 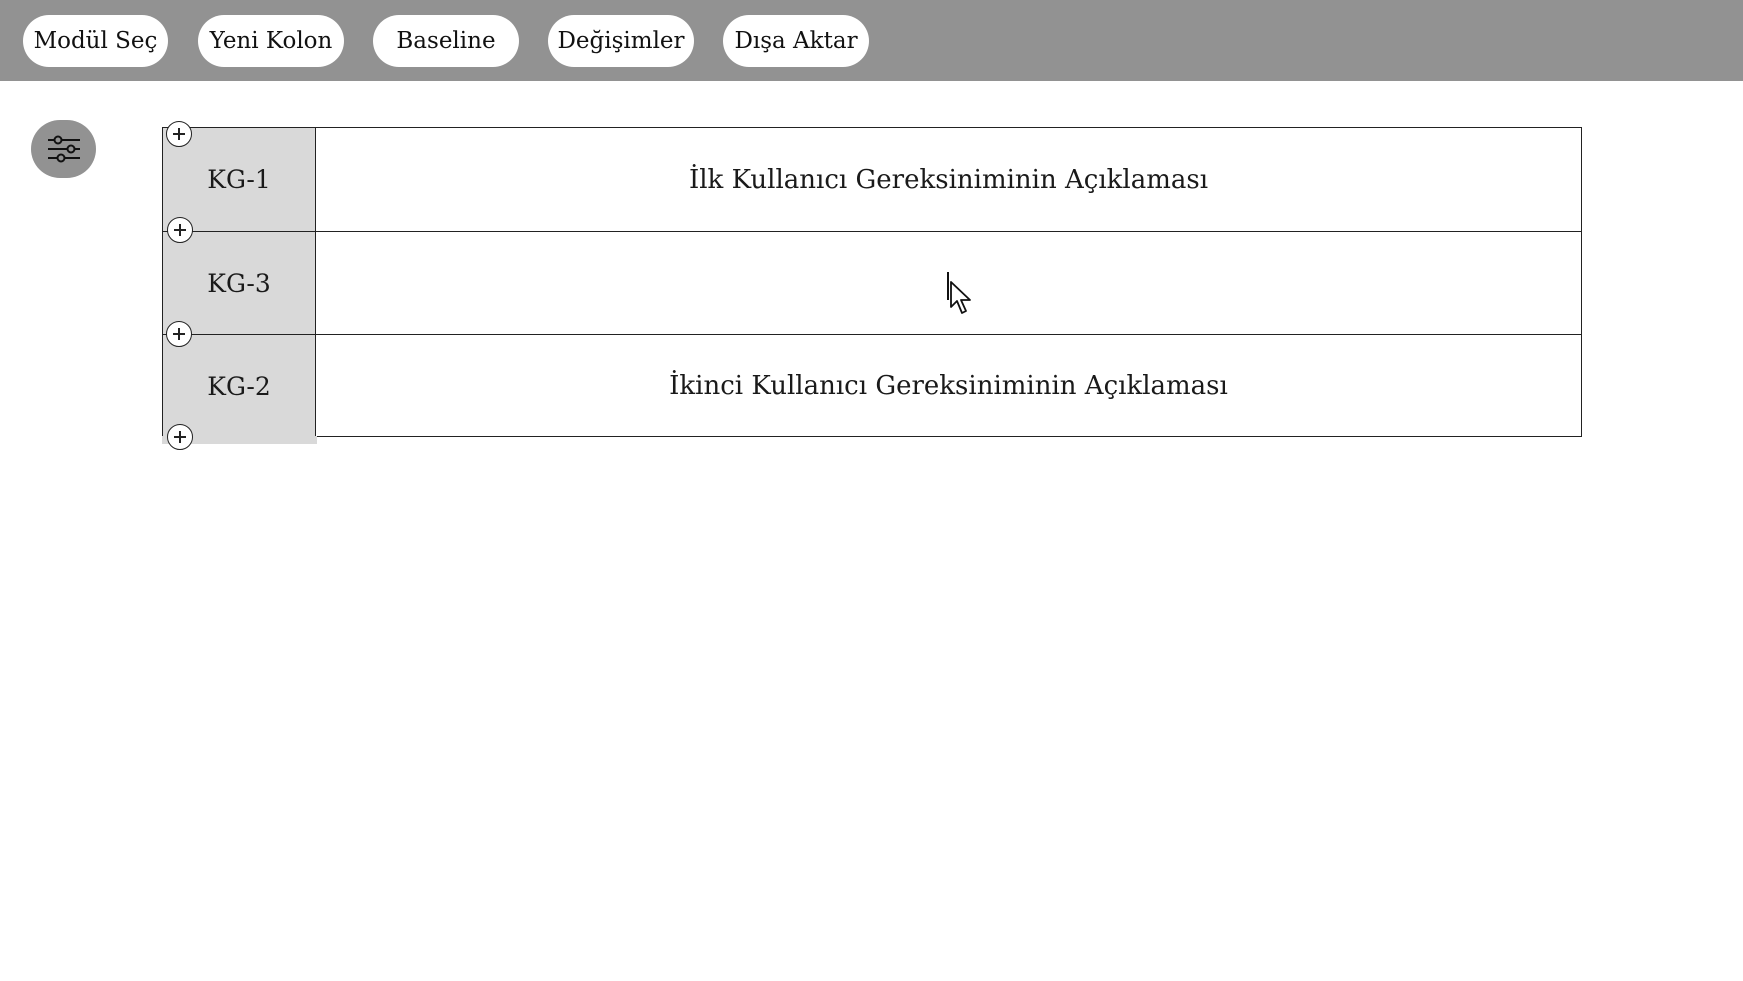 What do you see at coordinates (446, 41) in the screenshot?
I see `baseline-button: Baseline` at bounding box center [446, 41].